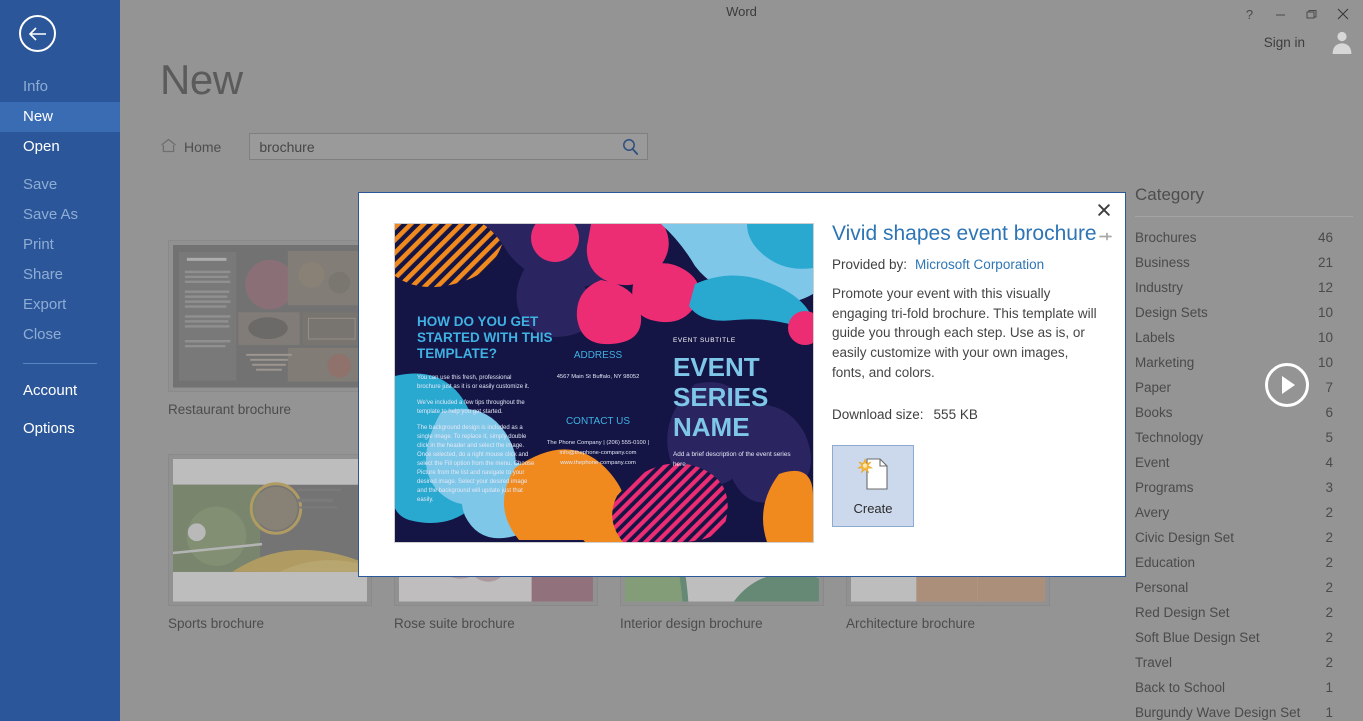 This screenshot has height=721, width=1363. What do you see at coordinates (911, 623) in the screenshot?
I see `template-label: Architecture brochure` at bounding box center [911, 623].